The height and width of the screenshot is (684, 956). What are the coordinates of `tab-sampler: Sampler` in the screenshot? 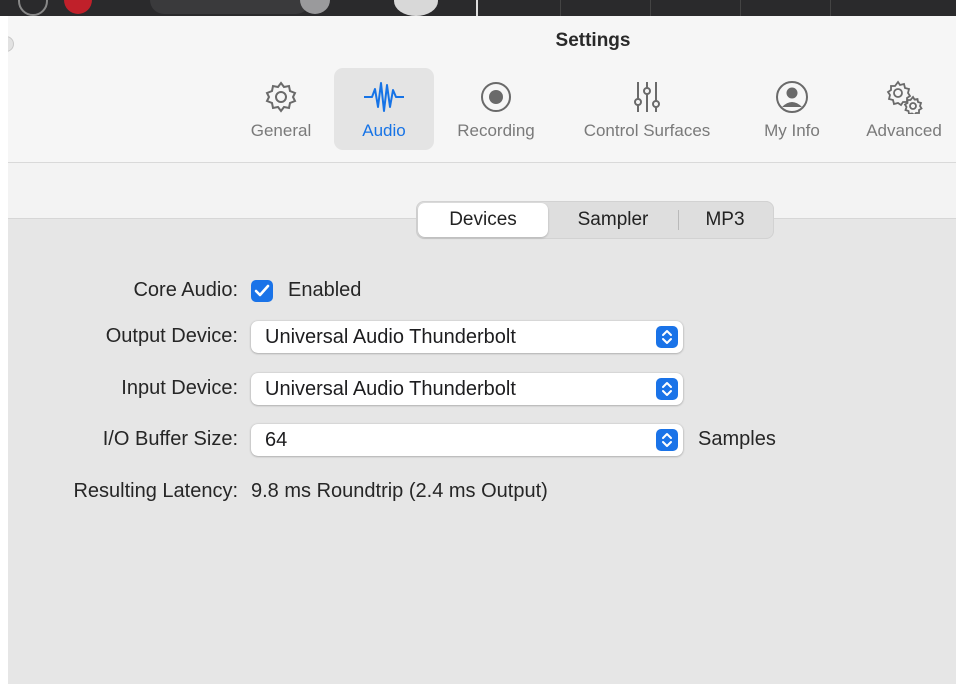 It's located at (613, 220).